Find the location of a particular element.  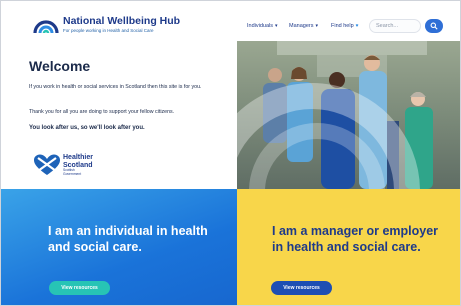

manager-view-resources-button: View resources is located at coordinates (301, 288).